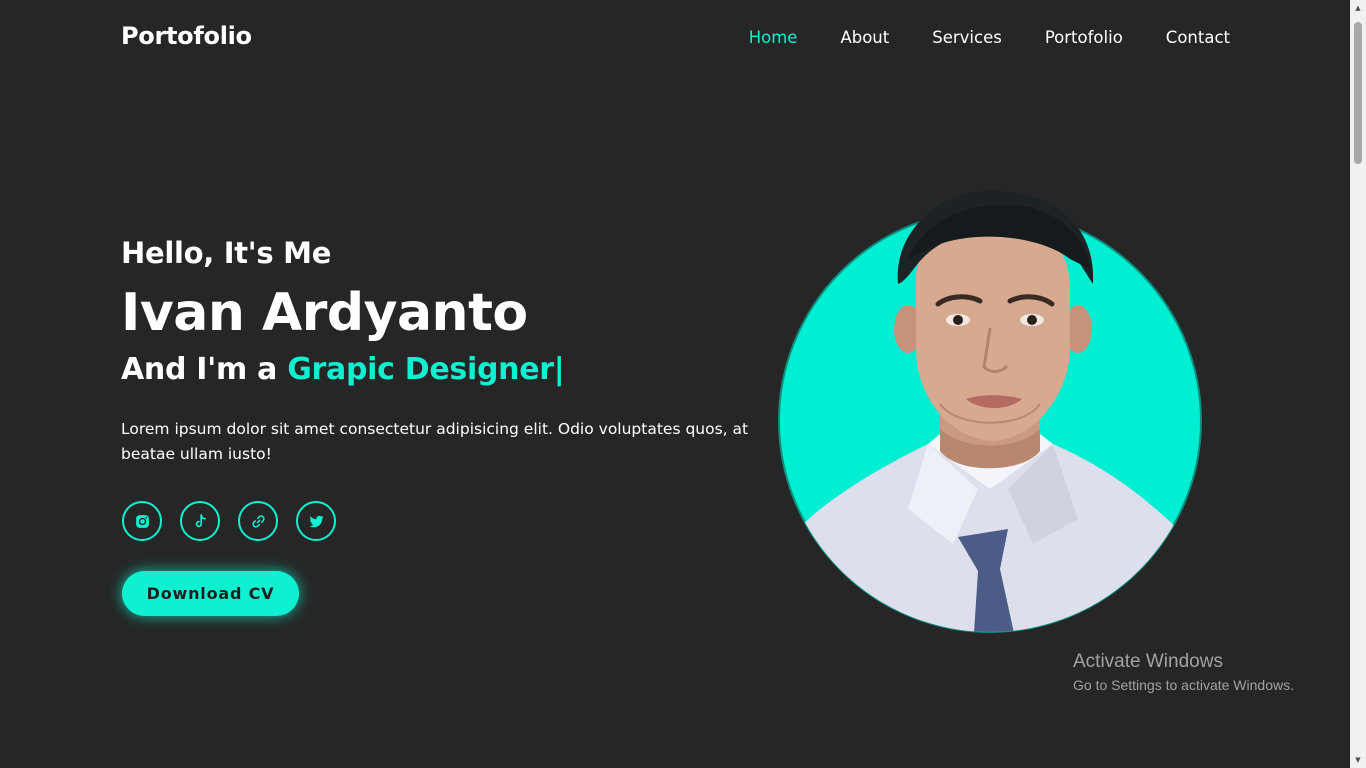  I want to click on nav-portofolio: Portofolio, so click(1084, 37).